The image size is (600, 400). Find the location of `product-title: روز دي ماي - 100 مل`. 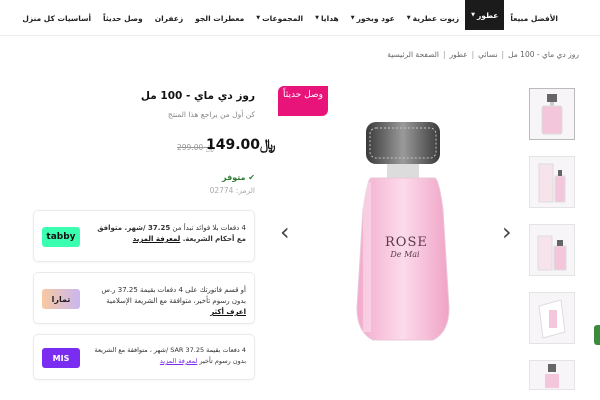

product-title: روز دي ماي - 100 مل is located at coordinates (197, 96).